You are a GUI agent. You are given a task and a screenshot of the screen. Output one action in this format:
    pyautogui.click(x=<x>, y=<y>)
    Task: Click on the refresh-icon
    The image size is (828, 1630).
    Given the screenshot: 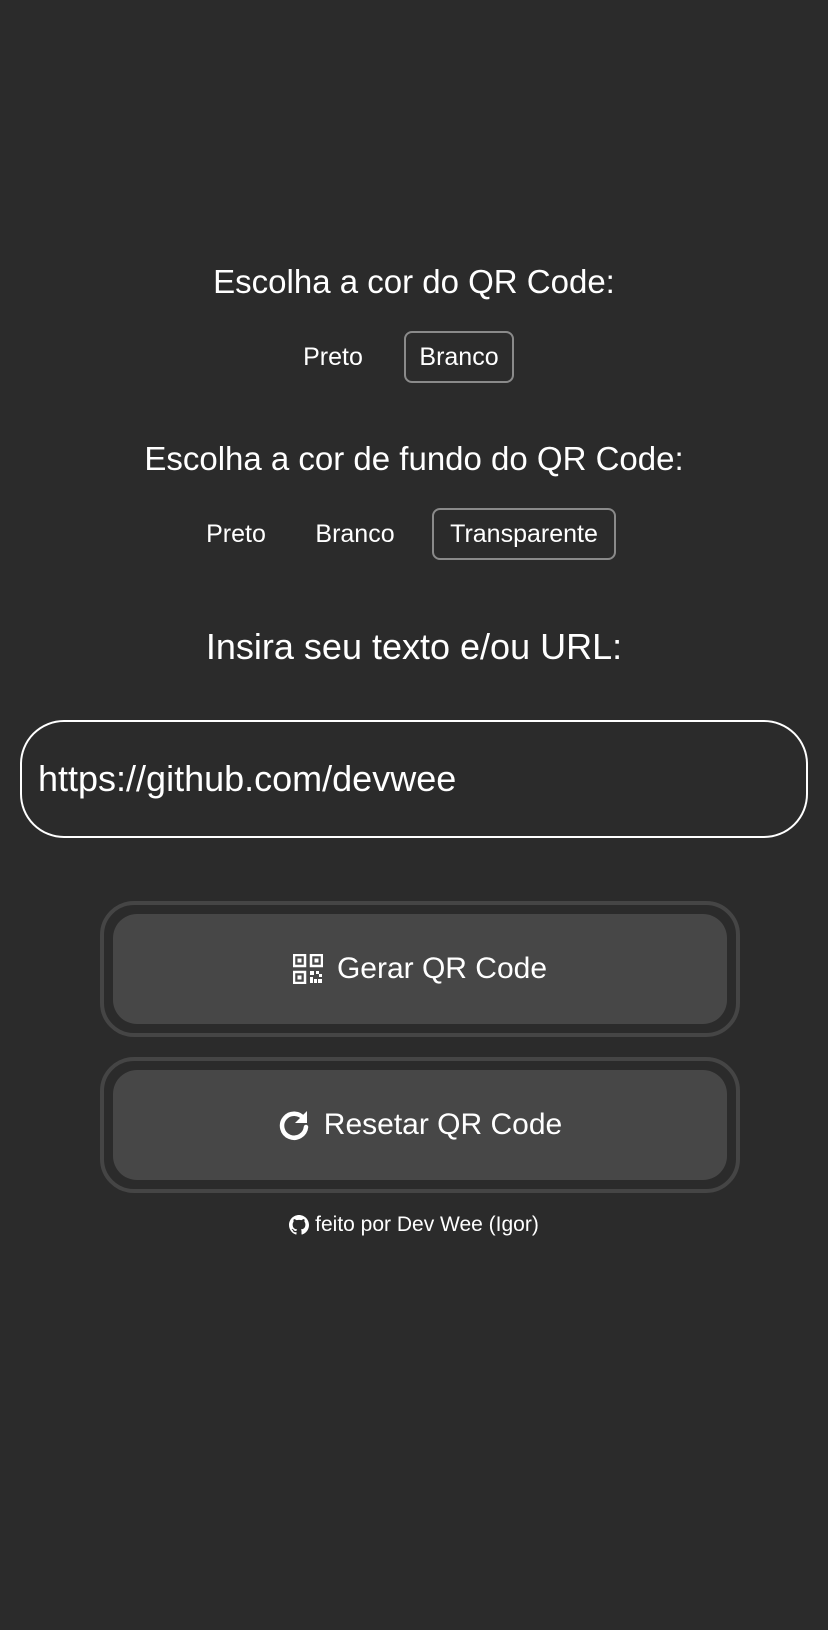 What is the action you would take?
    pyautogui.click(x=294, y=1125)
    